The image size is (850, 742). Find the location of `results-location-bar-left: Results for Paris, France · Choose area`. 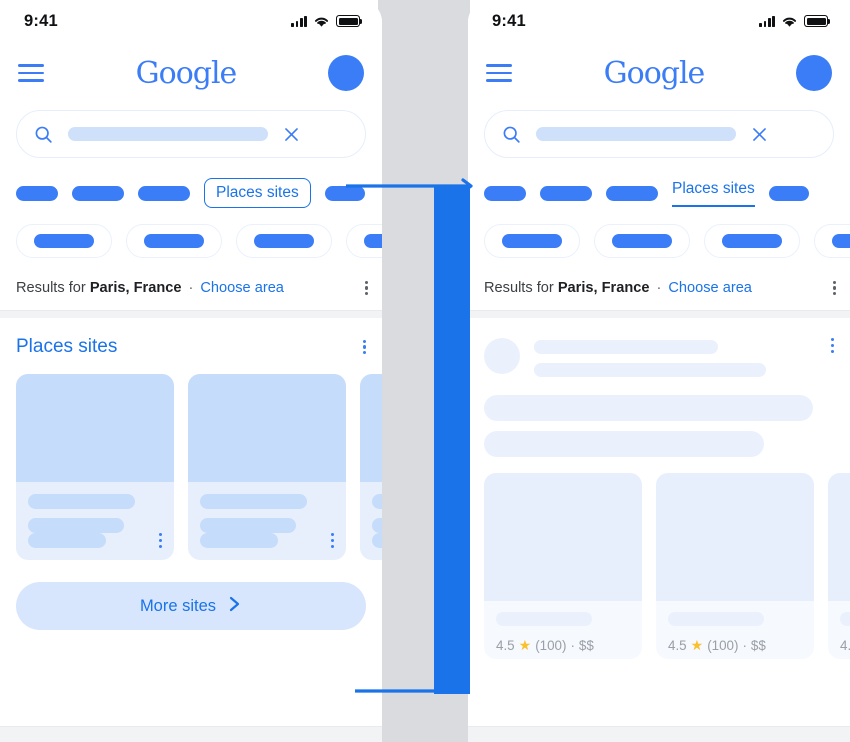

results-location-bar-left: Results for Paris, France · Choose area is located at coordinates (191, 288).